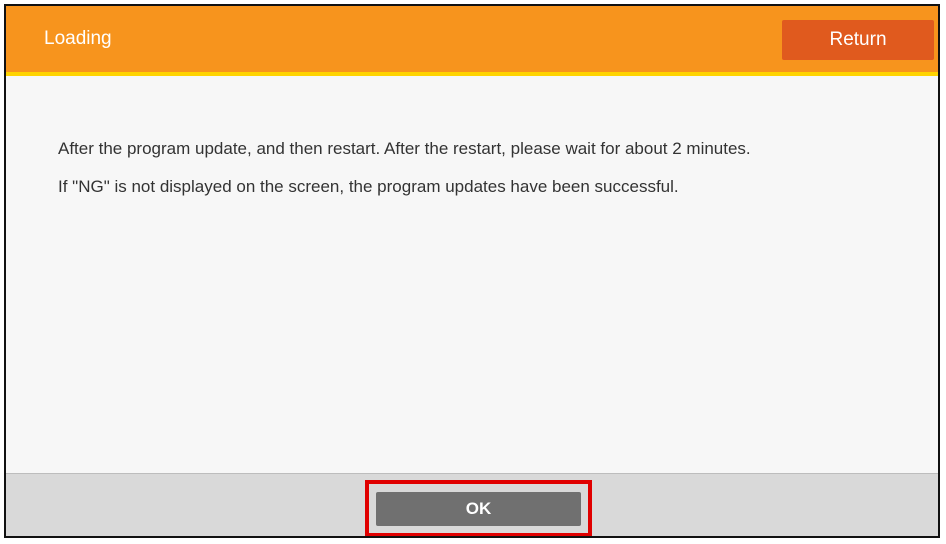  I want to click on dialog-header: Loading Return, so click(472, 41).